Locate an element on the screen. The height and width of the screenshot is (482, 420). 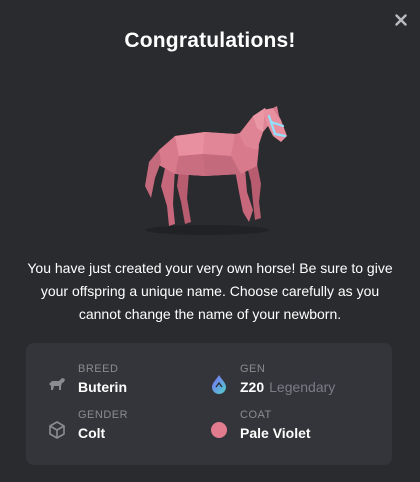
close-button is located at coordinates (401, 20).